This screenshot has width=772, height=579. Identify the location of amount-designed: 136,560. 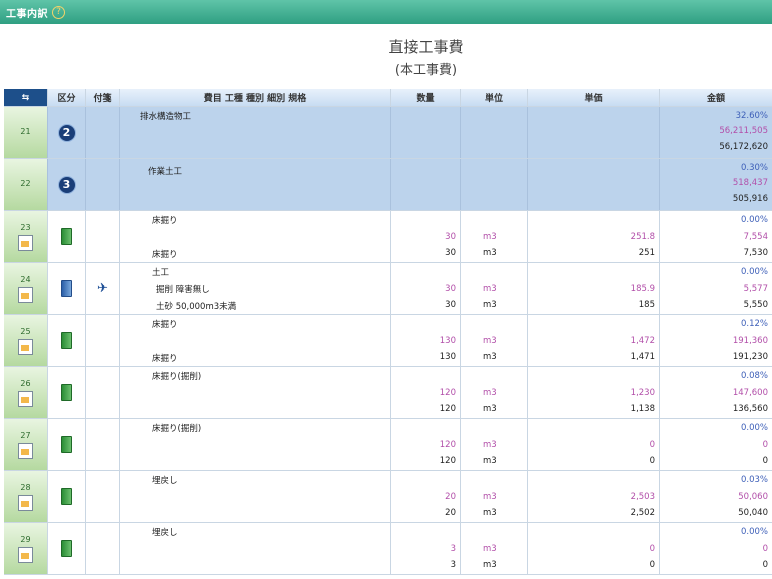
(750, 409).